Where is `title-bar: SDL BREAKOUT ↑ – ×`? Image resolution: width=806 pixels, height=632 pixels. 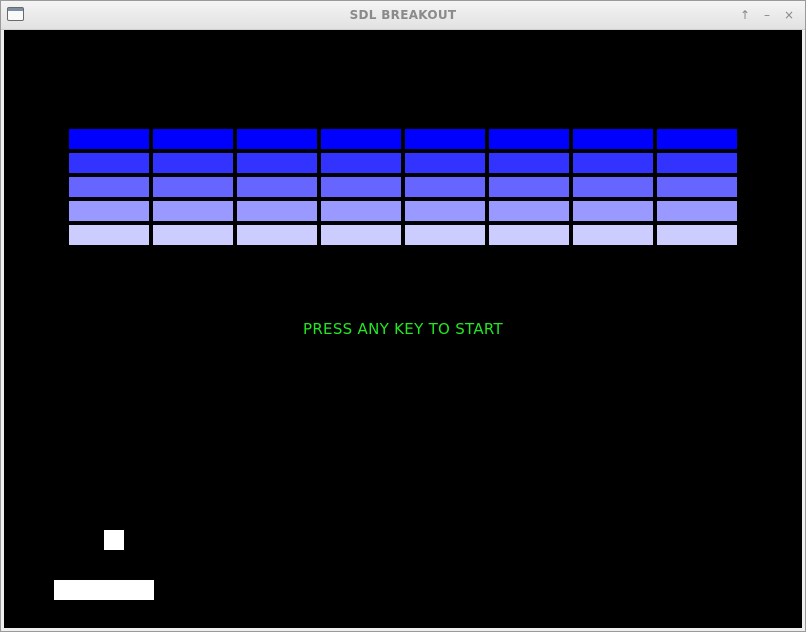
title-bar: SDL BREAKOUT ↑ – × is located at coordinates (403, 15).